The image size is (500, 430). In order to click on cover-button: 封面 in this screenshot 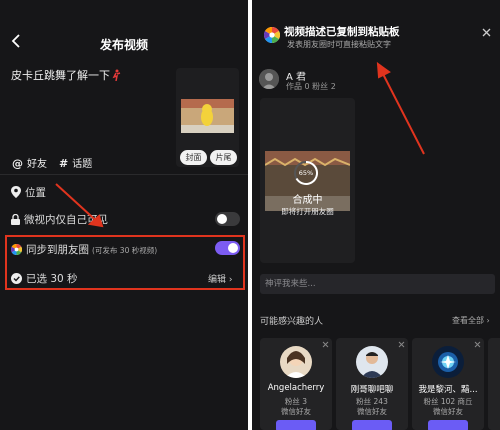, I will do `click(193, 157)`.